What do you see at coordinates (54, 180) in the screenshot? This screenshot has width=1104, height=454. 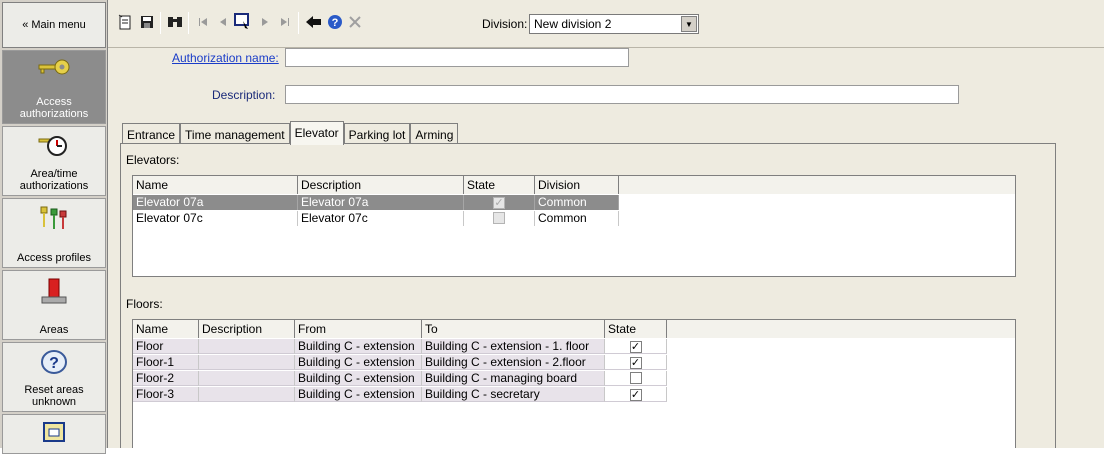 I see `sidebar-item-label: Area/time authorizations` at bounding box center [54, 180].